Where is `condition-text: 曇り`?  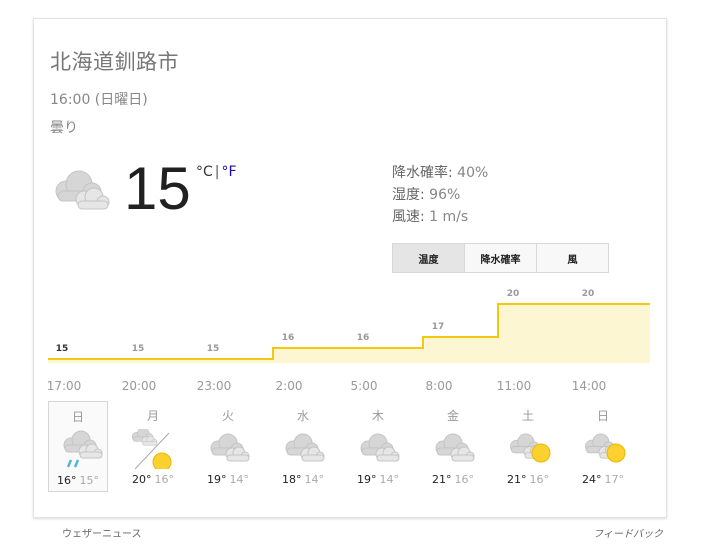 condition-text: 曇り is located at coordinates (64, 128).